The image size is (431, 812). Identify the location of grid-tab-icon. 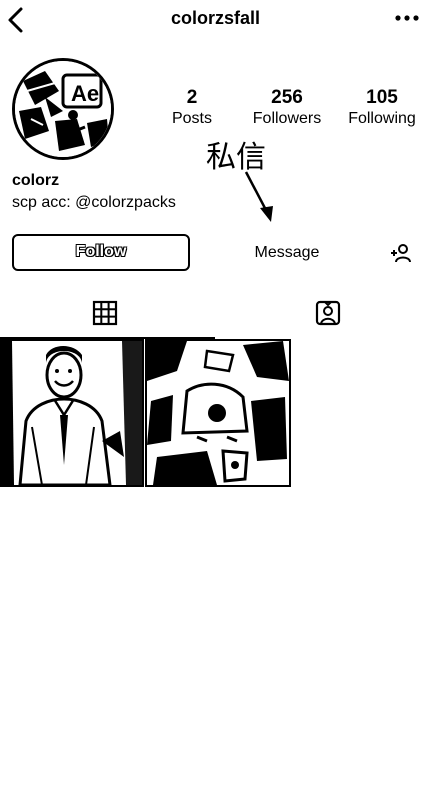
(105, 313).